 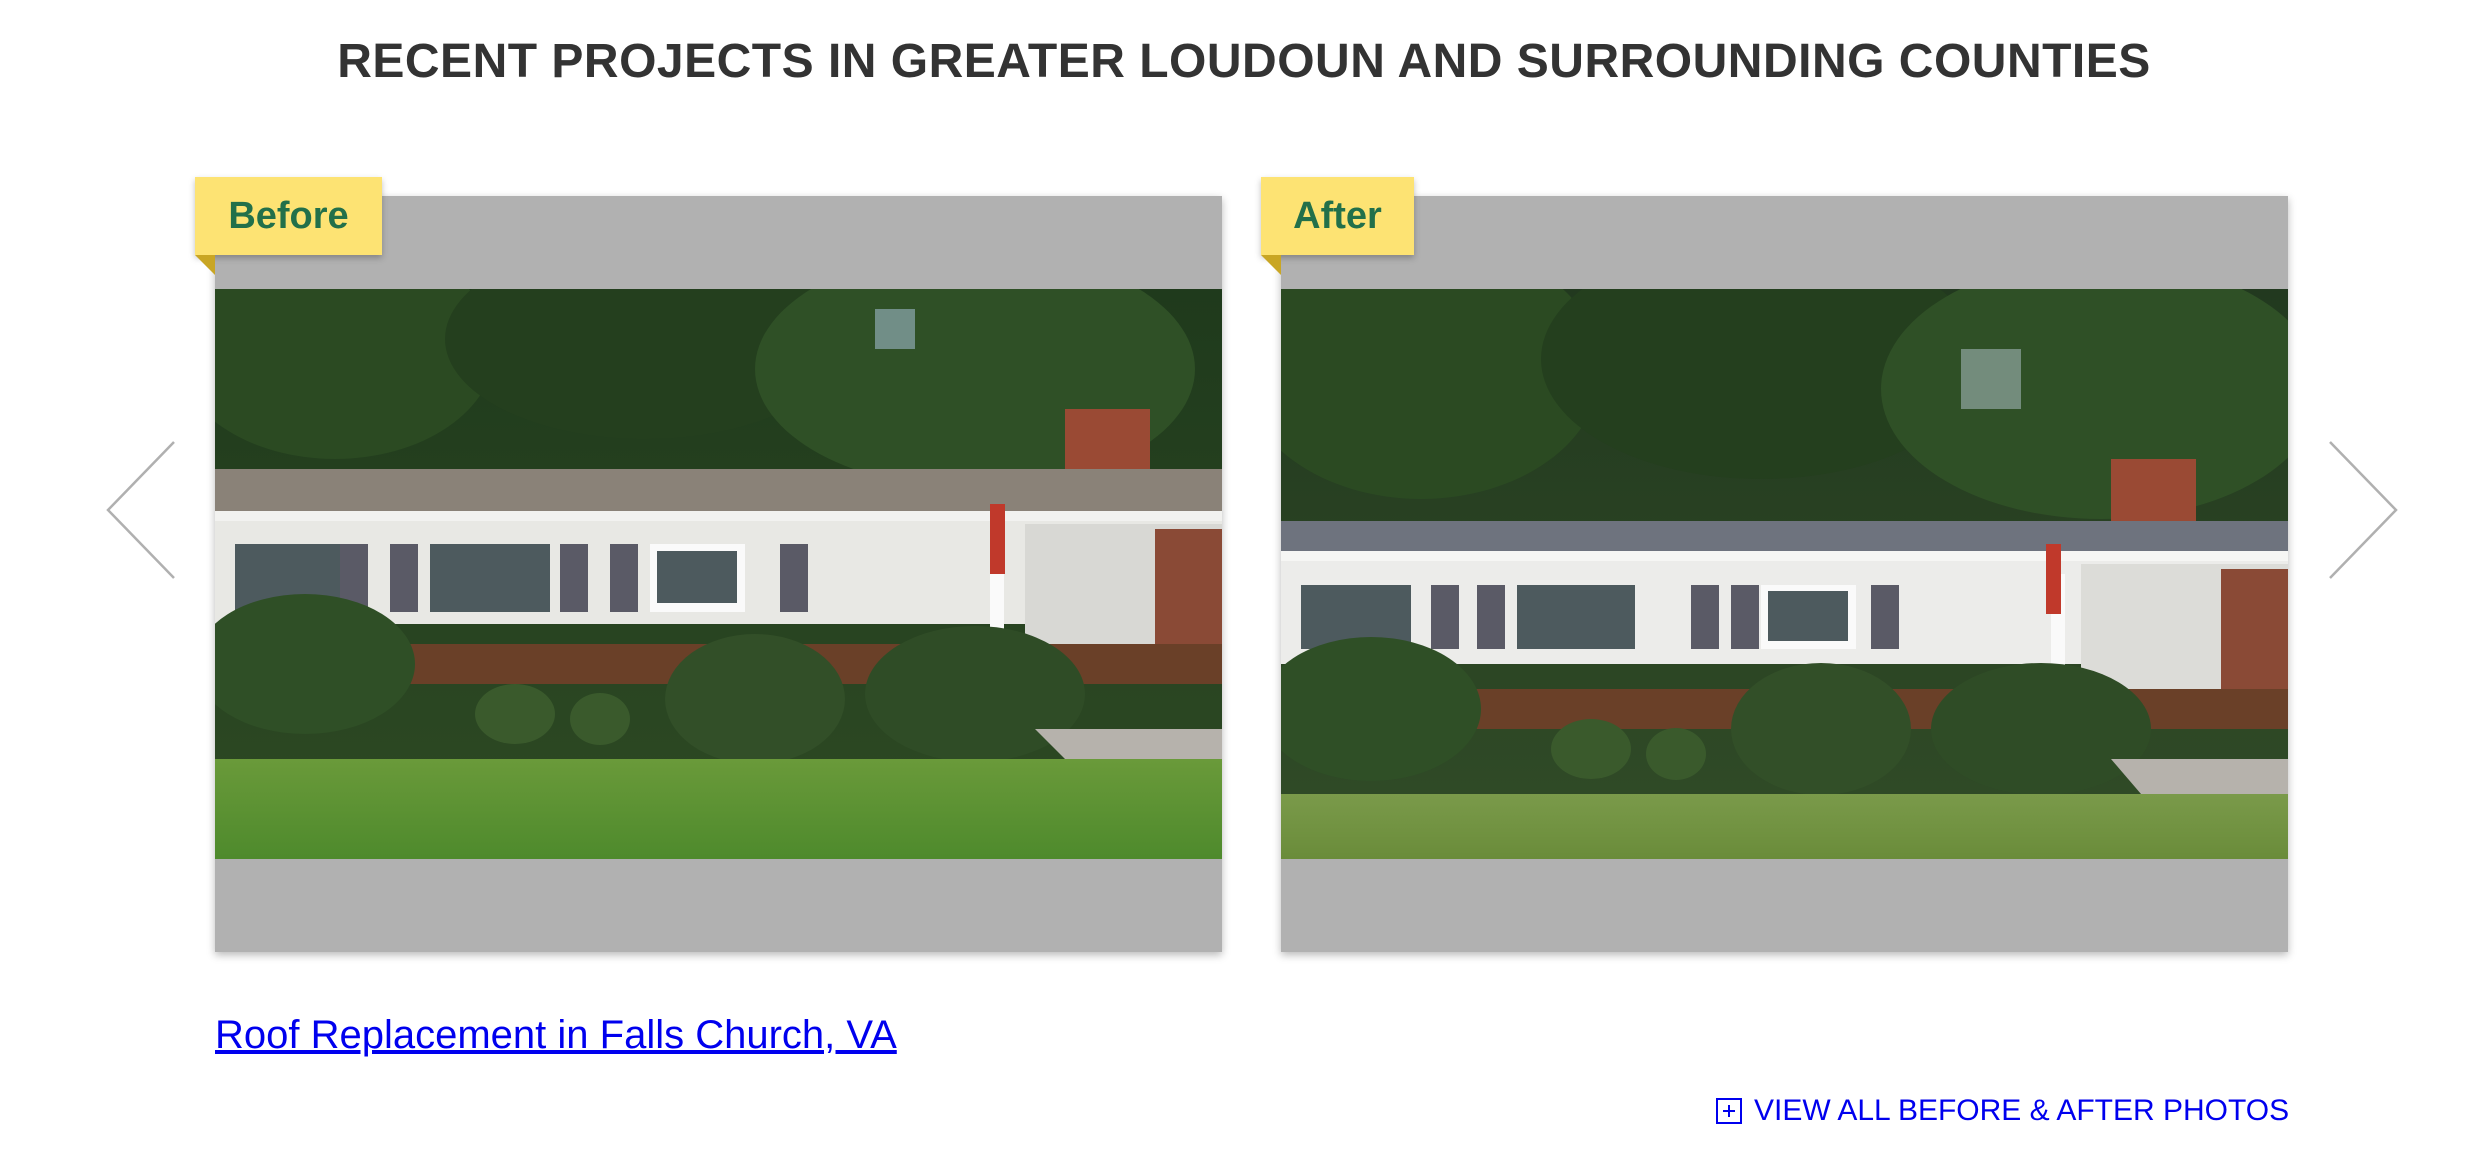 I want to click on chevron-right-icon, so click(x=2363, y=510).